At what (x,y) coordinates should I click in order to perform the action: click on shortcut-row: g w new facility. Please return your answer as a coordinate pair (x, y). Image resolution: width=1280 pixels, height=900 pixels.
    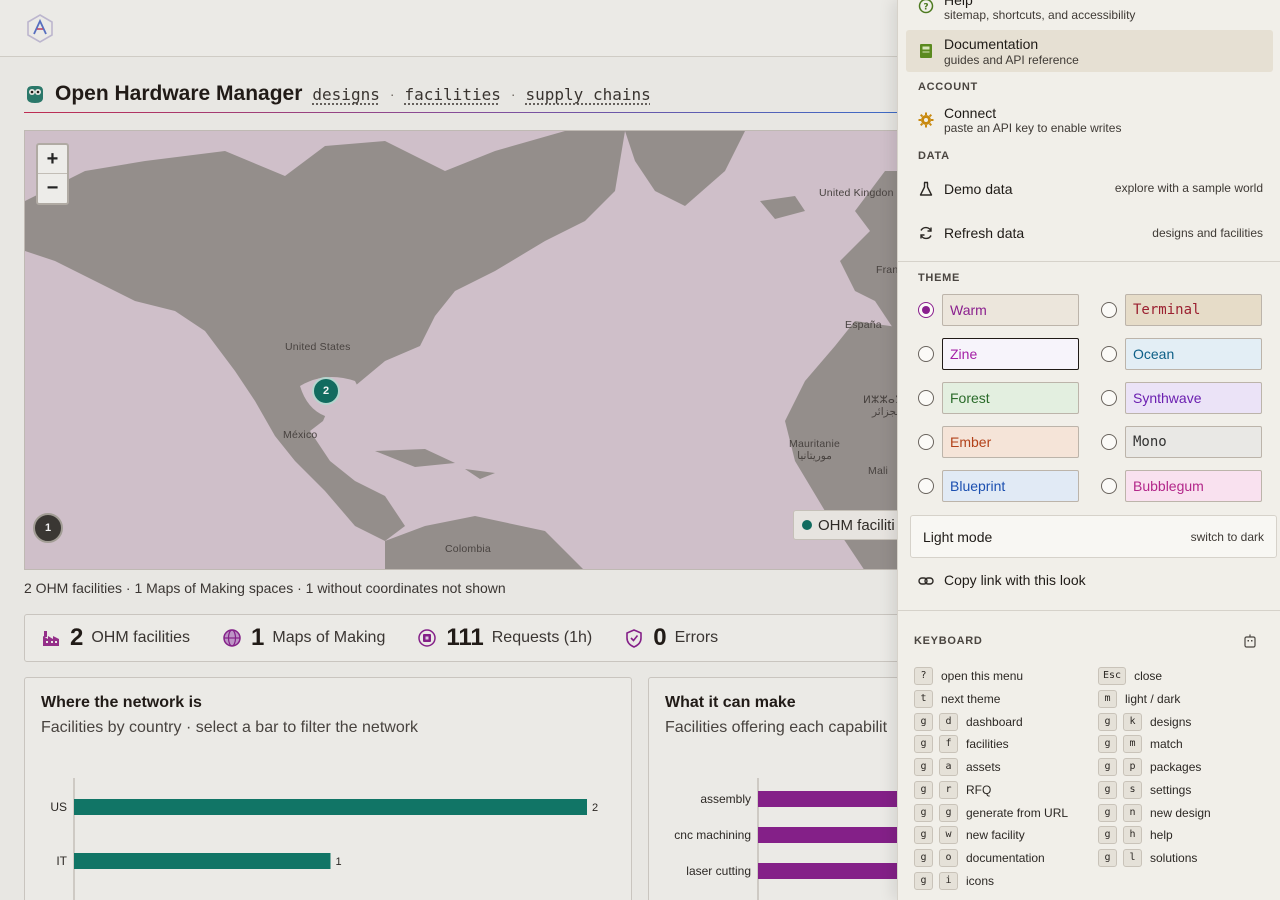
    Looking at the image, I should click on (969, 835).